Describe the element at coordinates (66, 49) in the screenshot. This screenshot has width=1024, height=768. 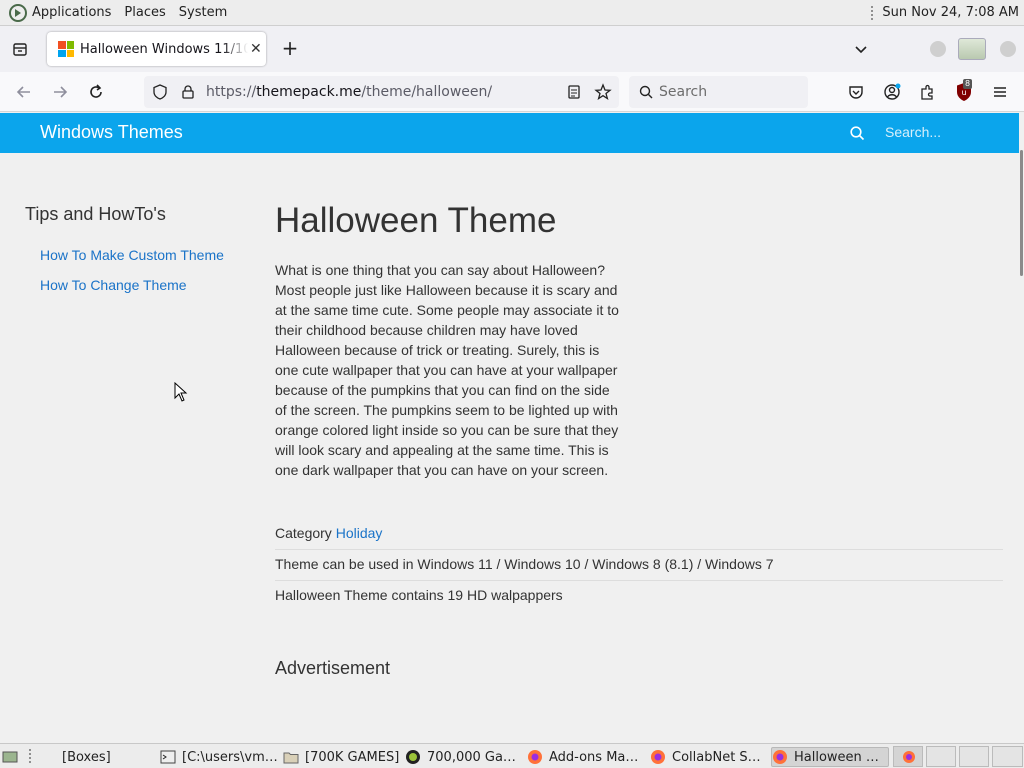
I see `windows-logo-icon` at that location.